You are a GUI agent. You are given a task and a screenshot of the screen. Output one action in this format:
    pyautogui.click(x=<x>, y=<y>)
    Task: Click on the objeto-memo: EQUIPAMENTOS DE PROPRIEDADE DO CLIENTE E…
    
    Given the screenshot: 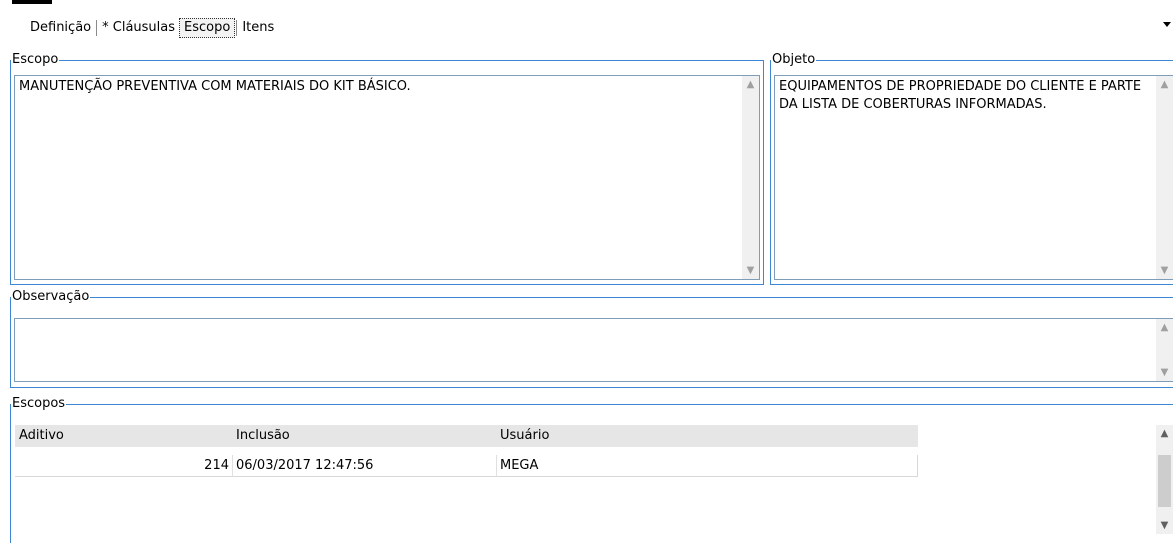 What is the action you would take?
    pyautogui.click(x=973, y=177)
    